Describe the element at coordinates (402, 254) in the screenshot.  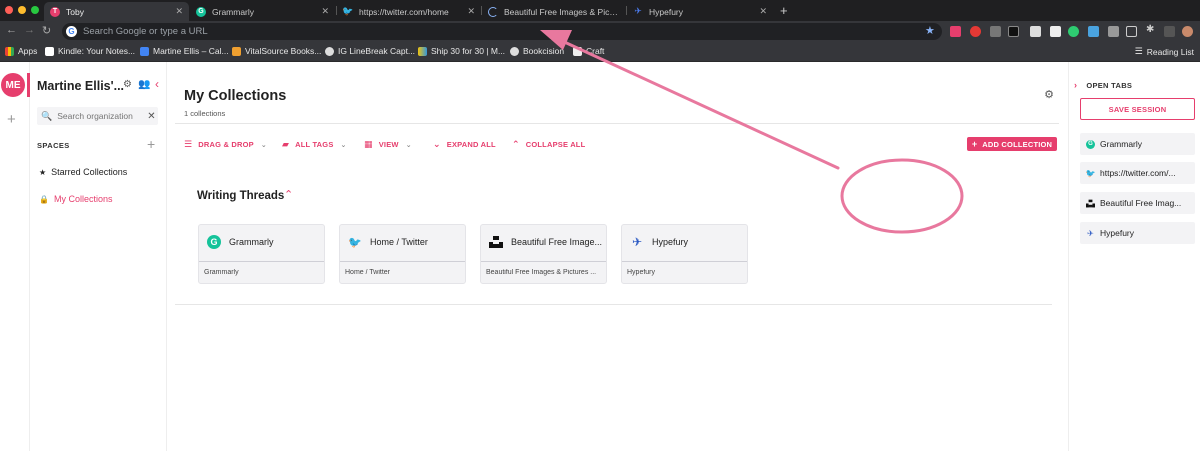
I see `card-twitter: 🐦 Home / Twitter Home / Twitter` at that location.